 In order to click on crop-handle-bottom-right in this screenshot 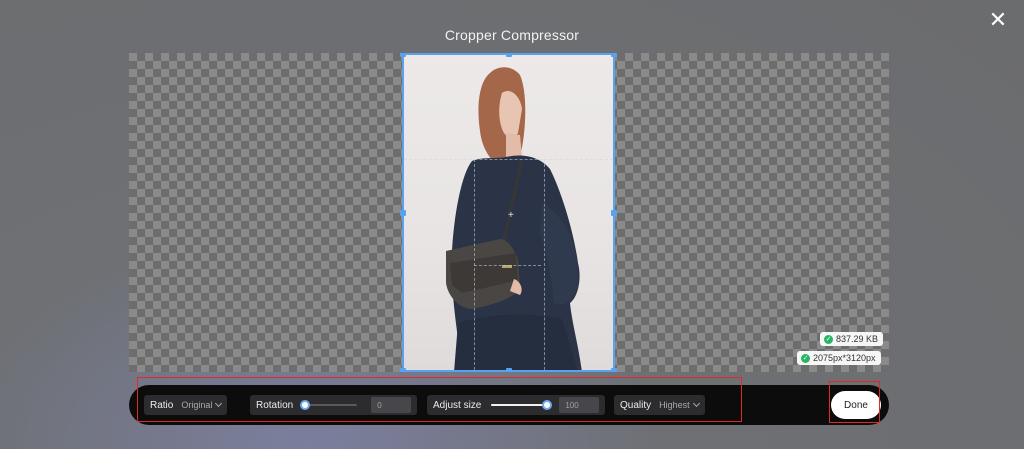, I will do `click(614, 370)`.